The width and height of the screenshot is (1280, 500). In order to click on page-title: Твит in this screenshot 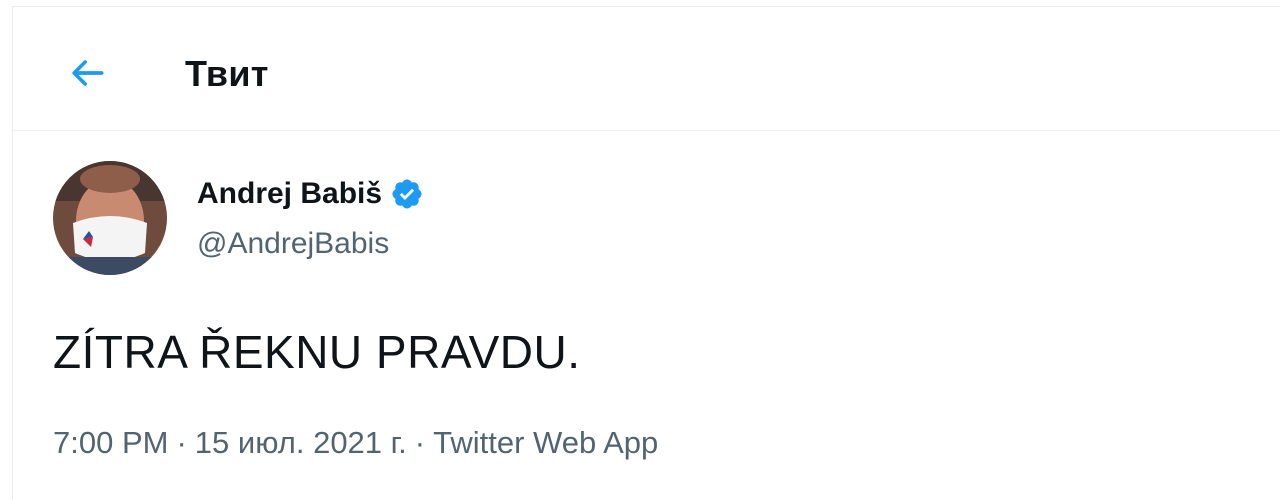, I will do `click(227, 73)`.